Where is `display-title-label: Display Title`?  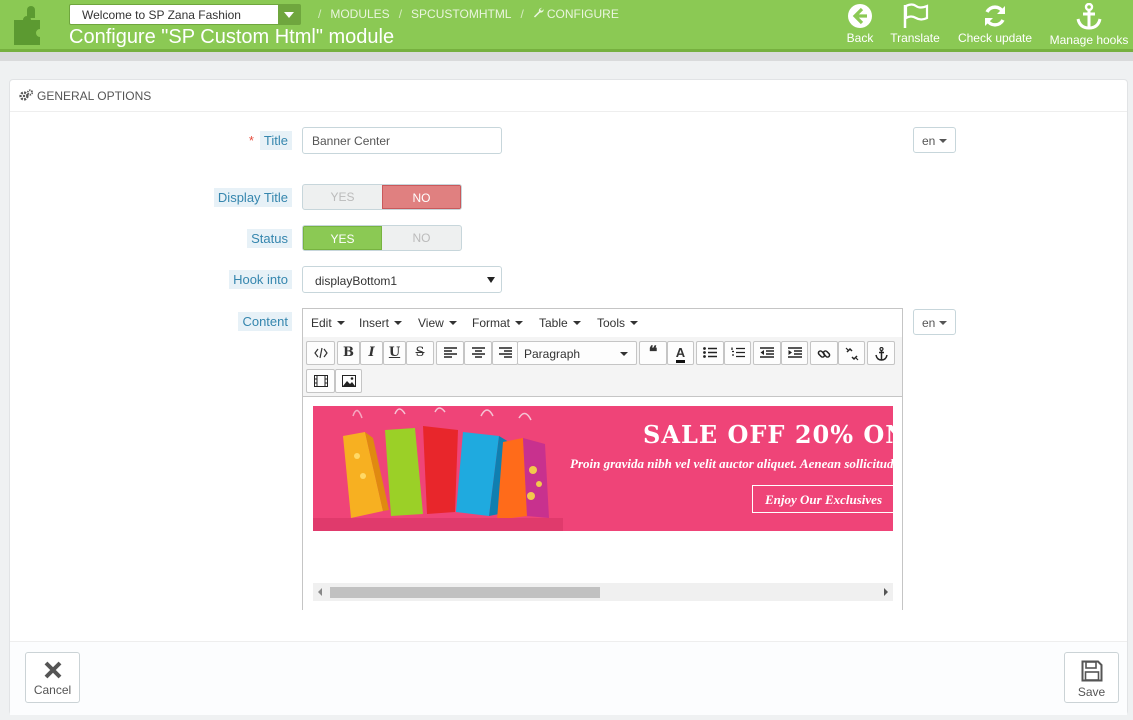 display-title-label: Display Title is located at coordinates (252, 197).